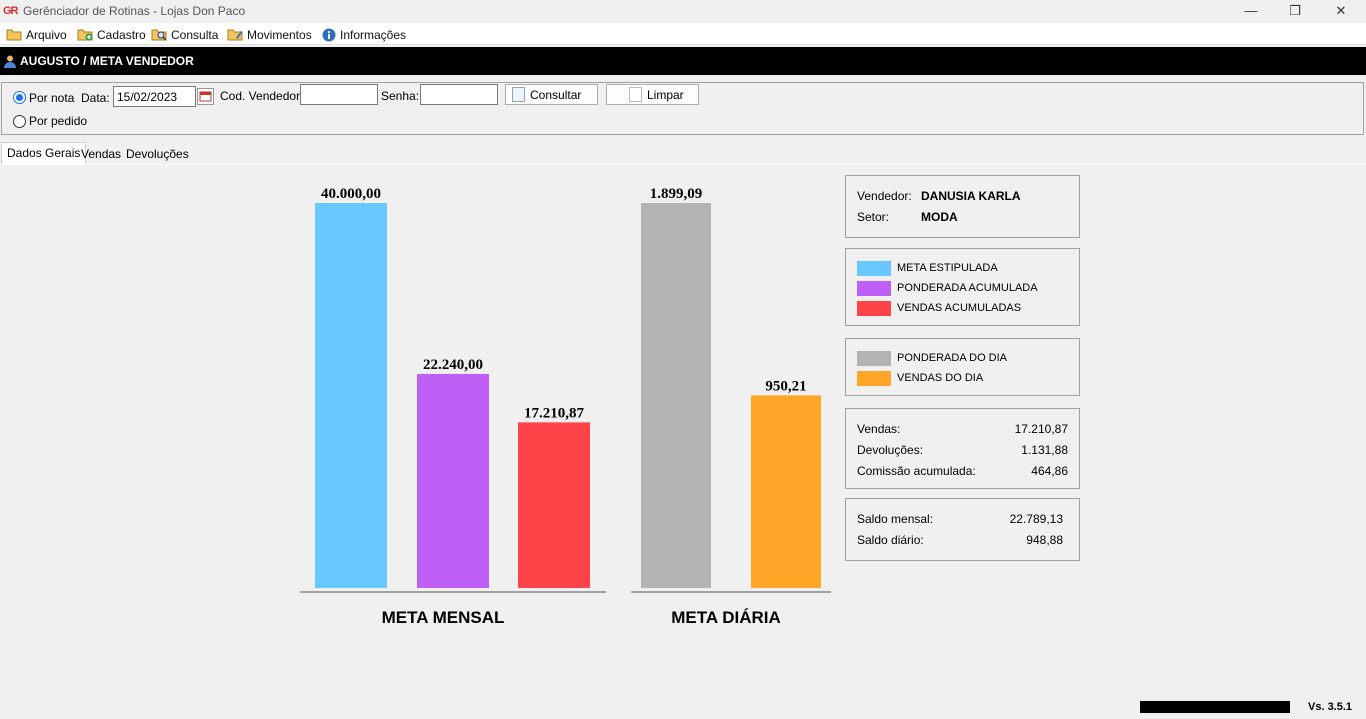 The height and width of the screenshot is (719, 1366). Describe the element at coordinates (351, 194) in the screenshot. I see `bar-value-label: 40.000,00` at that location.